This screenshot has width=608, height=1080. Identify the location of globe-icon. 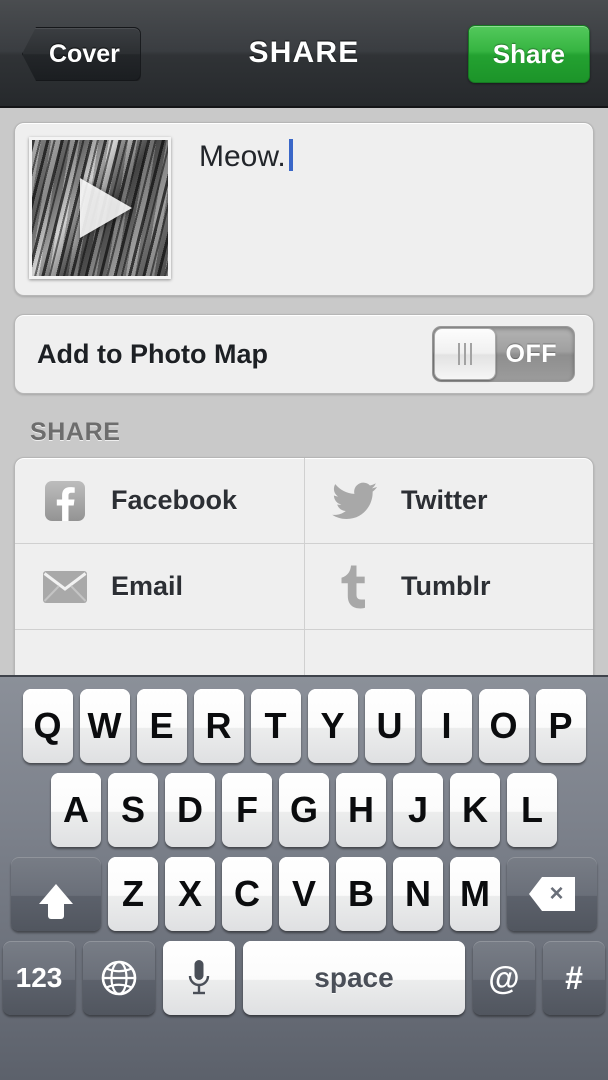
(119, 978).